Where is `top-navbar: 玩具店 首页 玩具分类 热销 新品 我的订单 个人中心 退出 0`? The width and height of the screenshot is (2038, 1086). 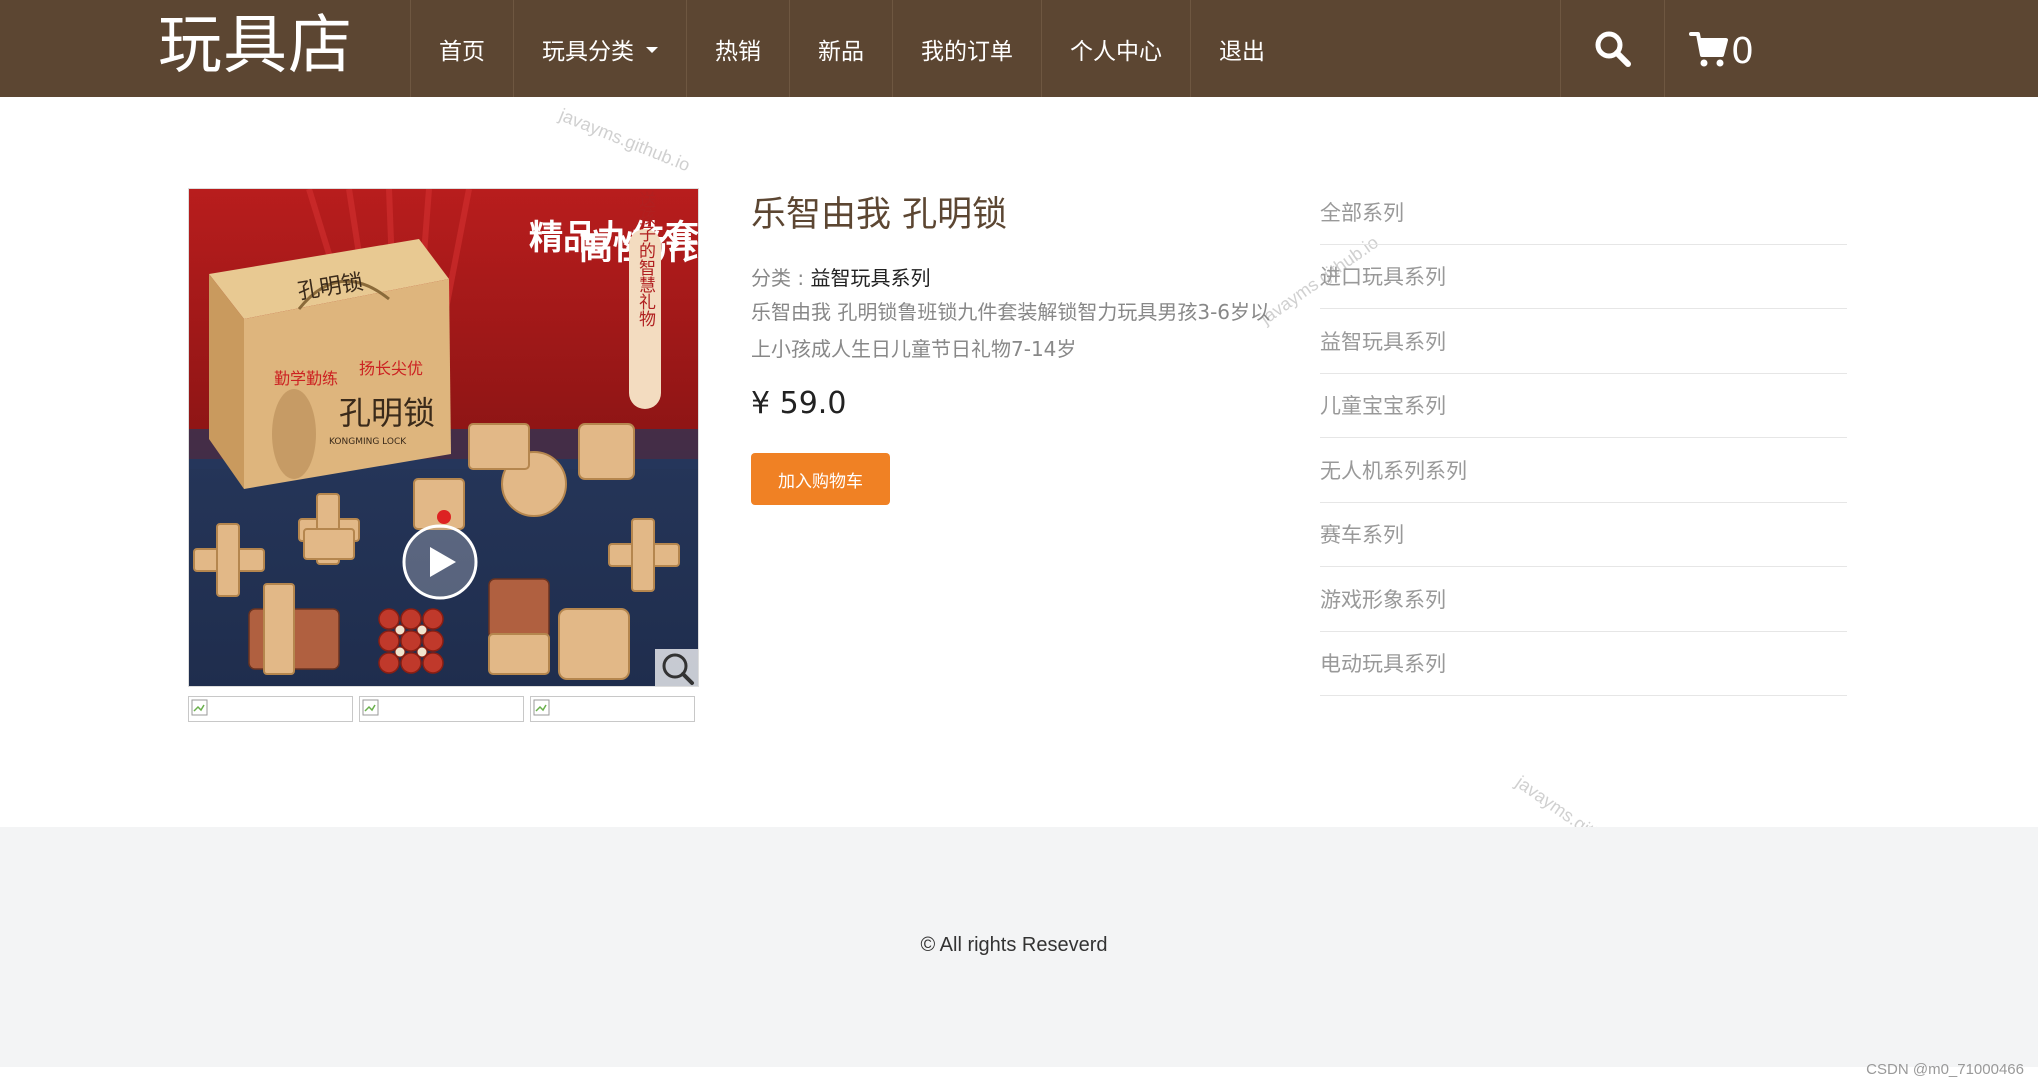
top-navbar: 玩具店 首页 玩具分类 热销 新品 我的订单 个人中心 退出 0 is located at coordinates (1019, 48).